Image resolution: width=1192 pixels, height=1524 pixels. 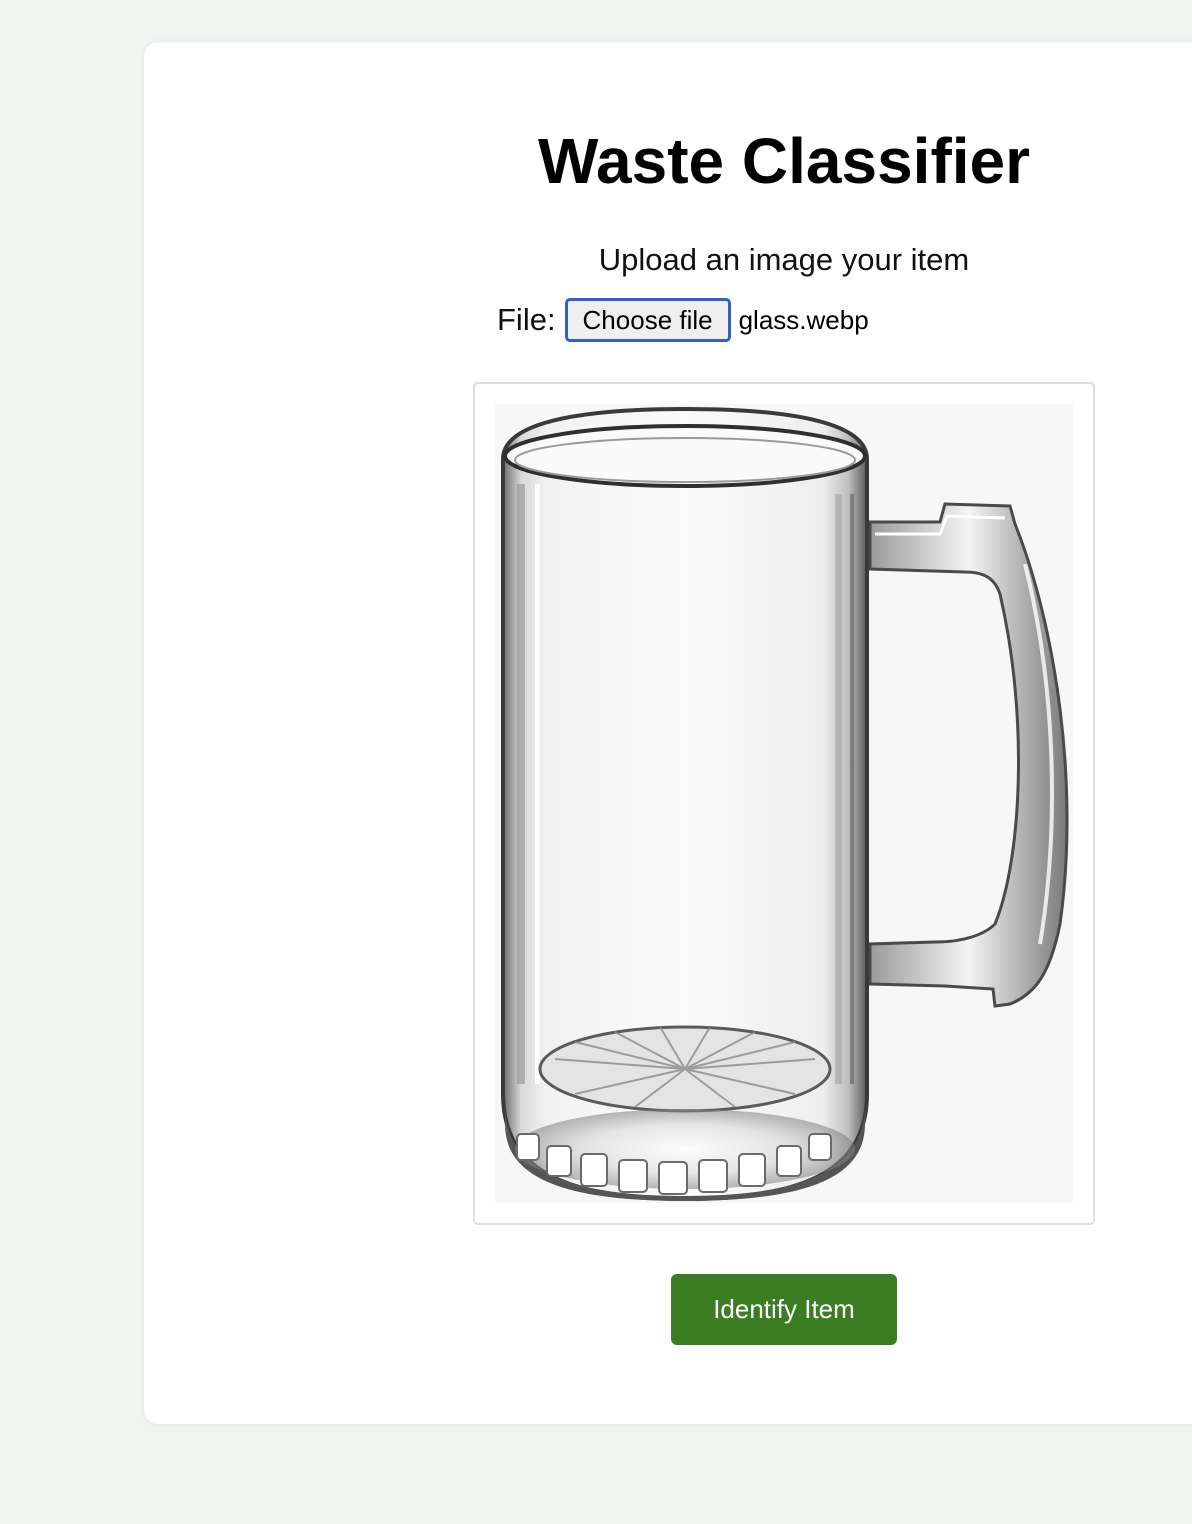 What do you see at coordinates (784, 259) in the screenshot?
I see `upload-instructions: Upload an image your item` at bounding box center [784, 259].